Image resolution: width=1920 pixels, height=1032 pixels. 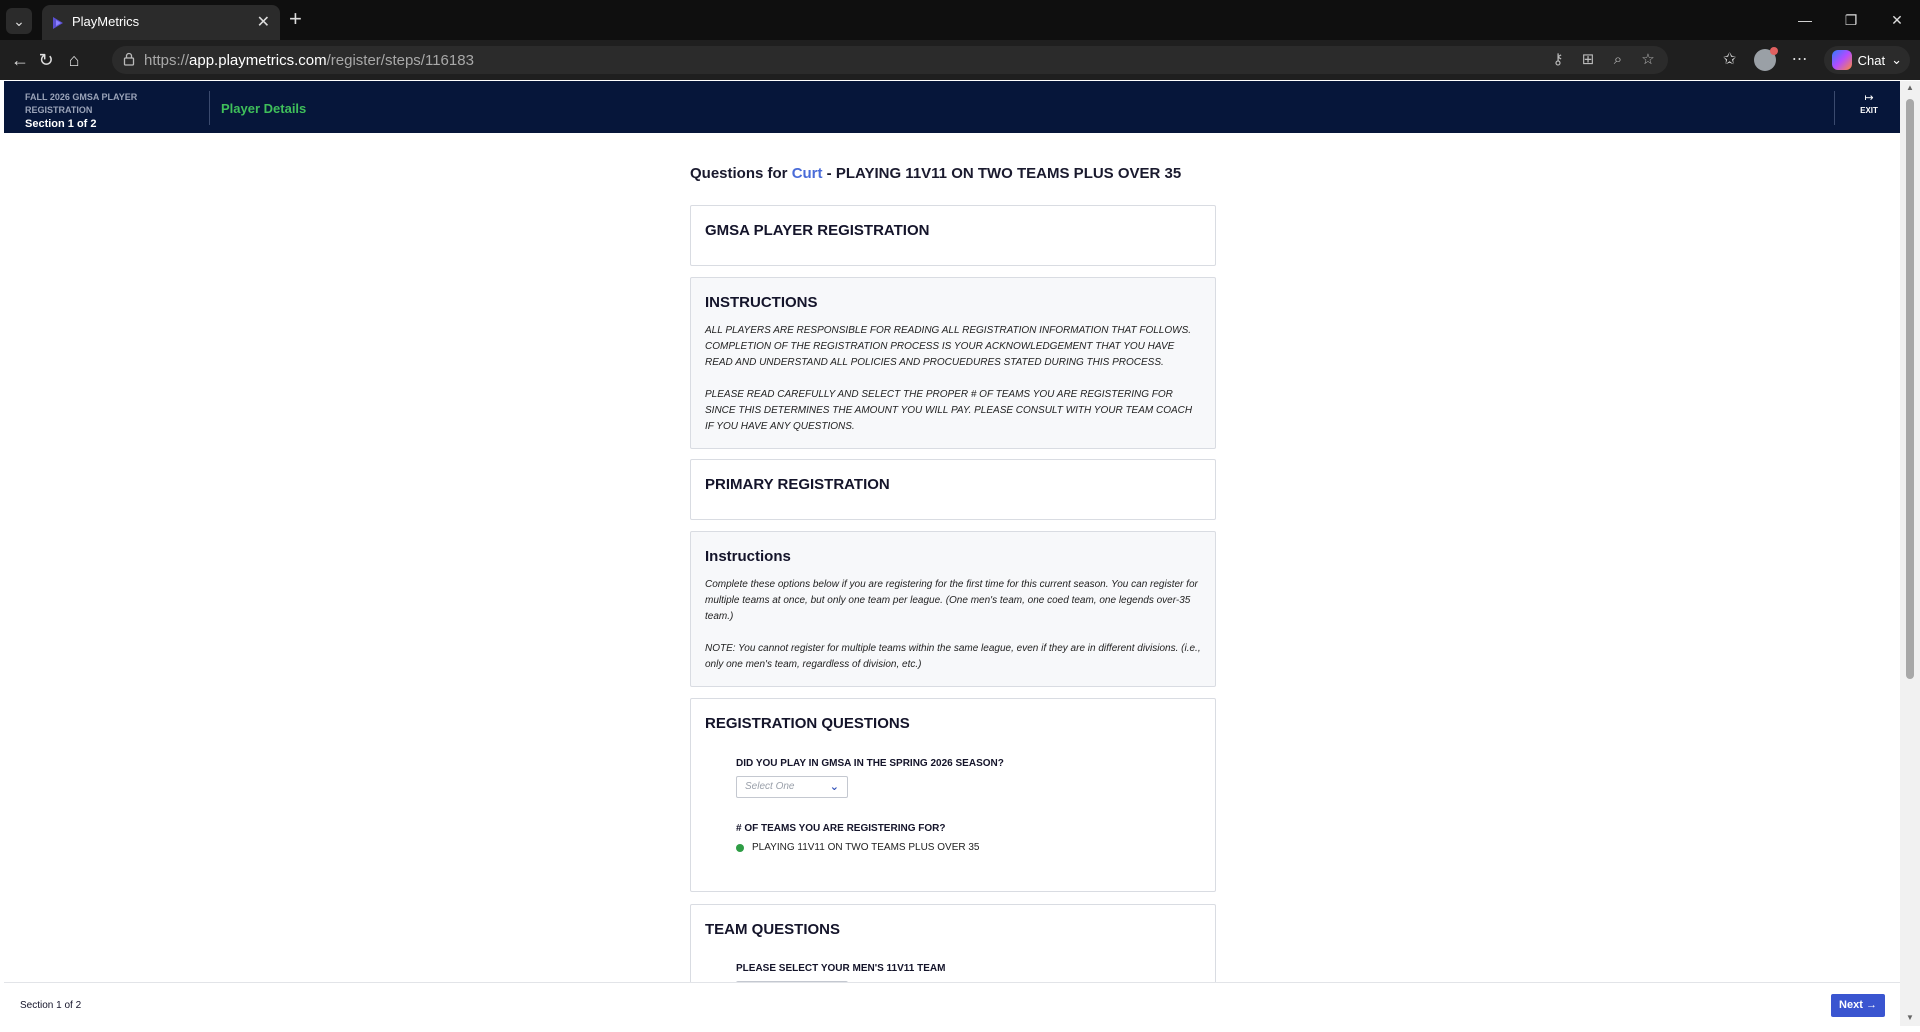 What do you see at coordinates (1910, 1017) in the screenshot?
I see `scroll-down-icon: ▼` at bounding box center [1910, 1017].